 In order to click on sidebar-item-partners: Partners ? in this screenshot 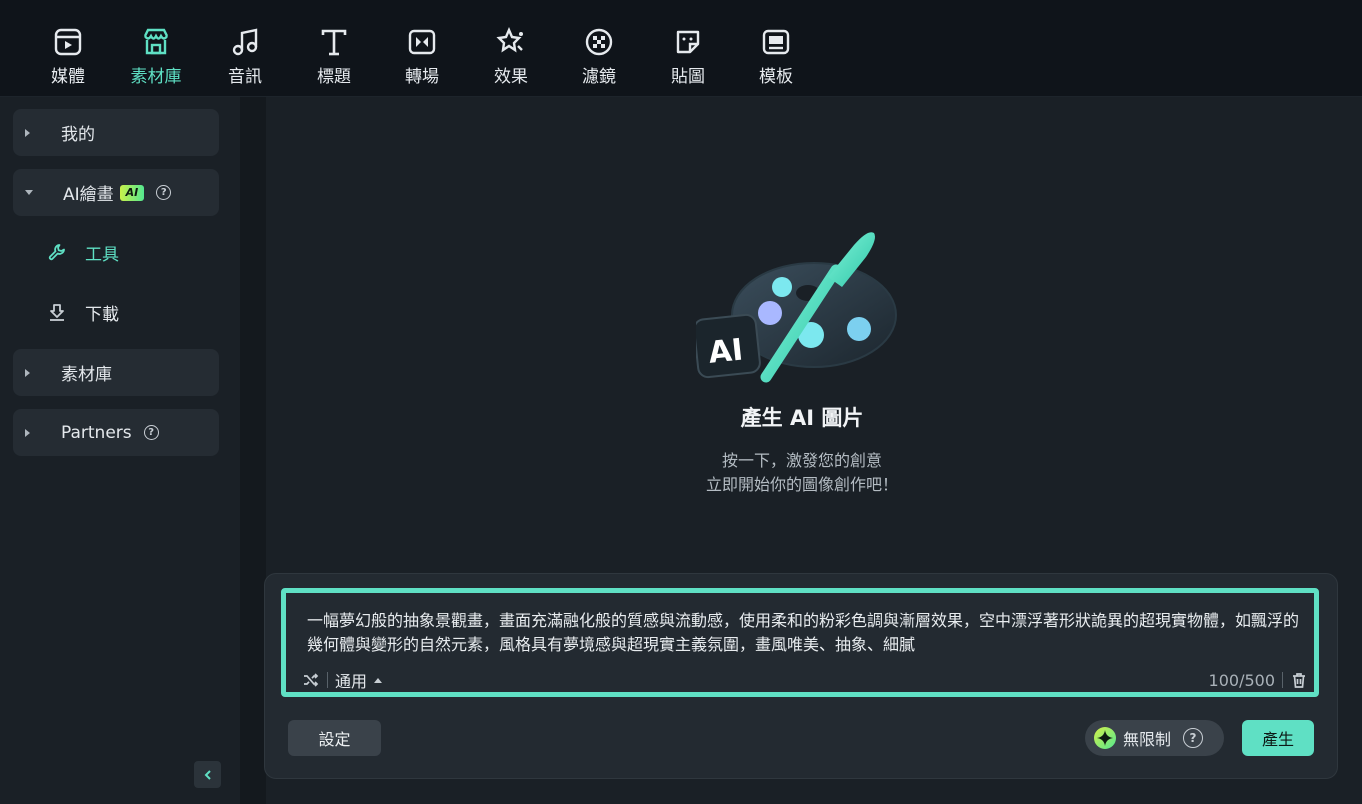, I will do `click(116, 432)`.